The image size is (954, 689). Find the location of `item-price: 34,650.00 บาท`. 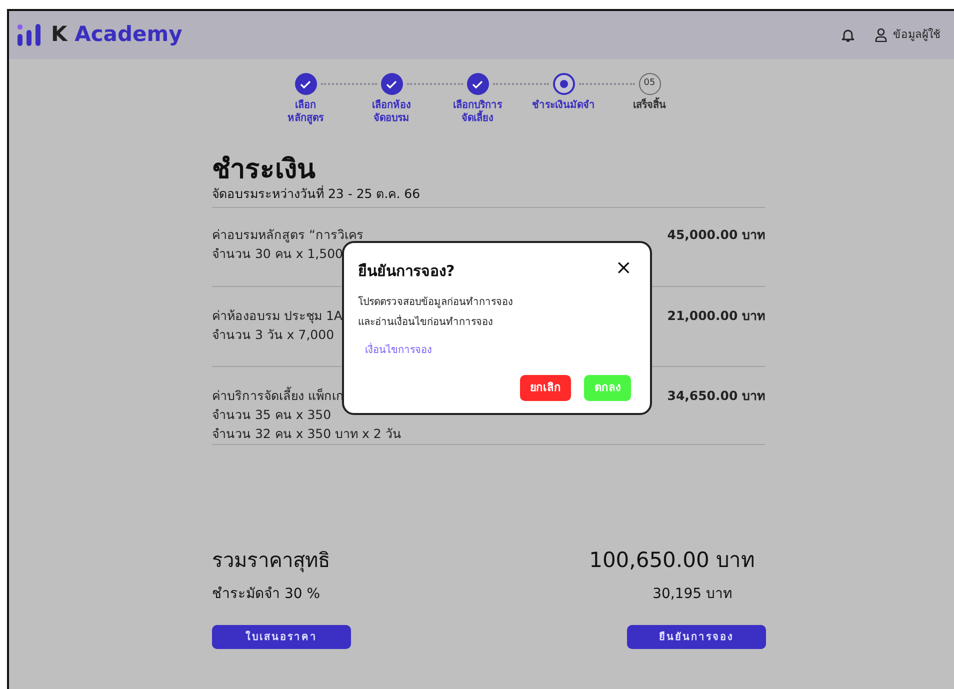

item-price: 34,650.00 บาท is located at coordinates (716, 396).